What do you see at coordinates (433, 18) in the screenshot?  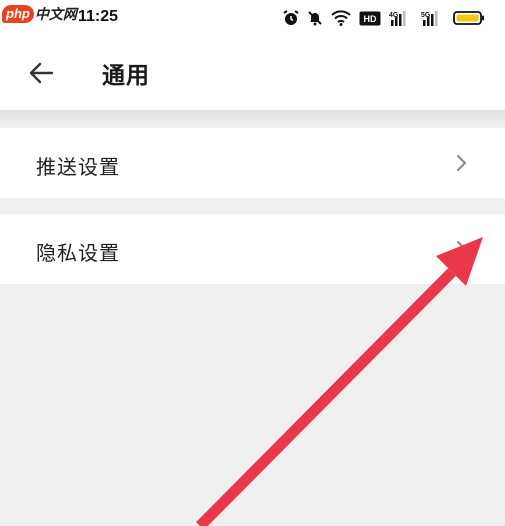 I see `signal-5g-icon: 5G` at bounding box center [433, 18].